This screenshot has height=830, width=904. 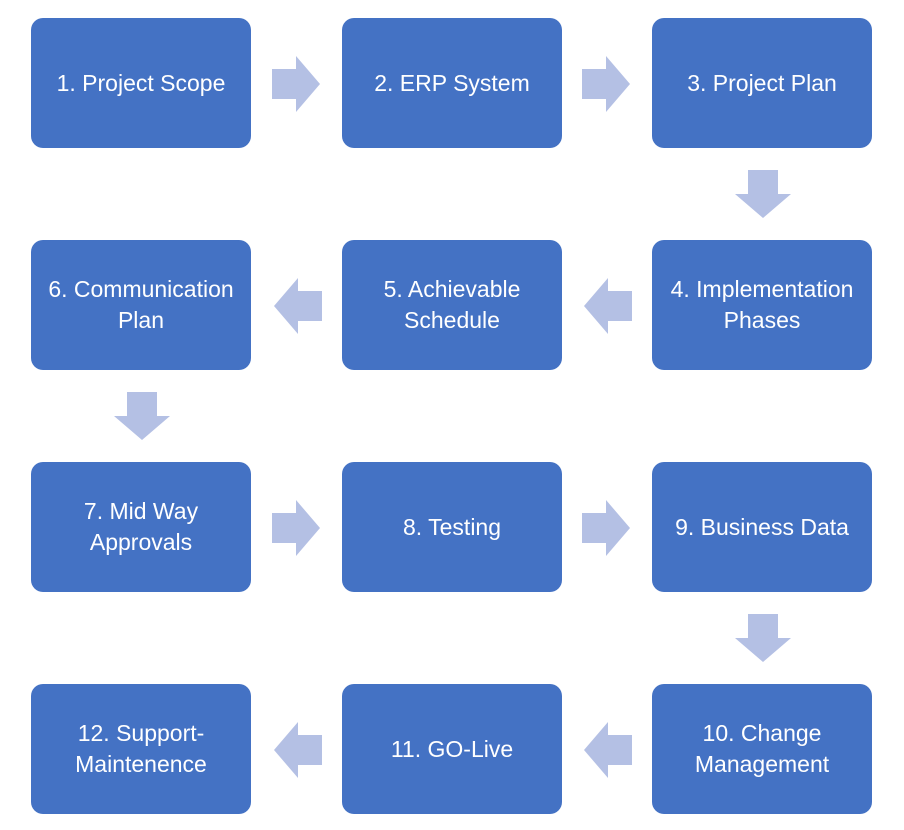 I want to click on step-box-11: 11. GO-Live, so click(x=452, y=749).